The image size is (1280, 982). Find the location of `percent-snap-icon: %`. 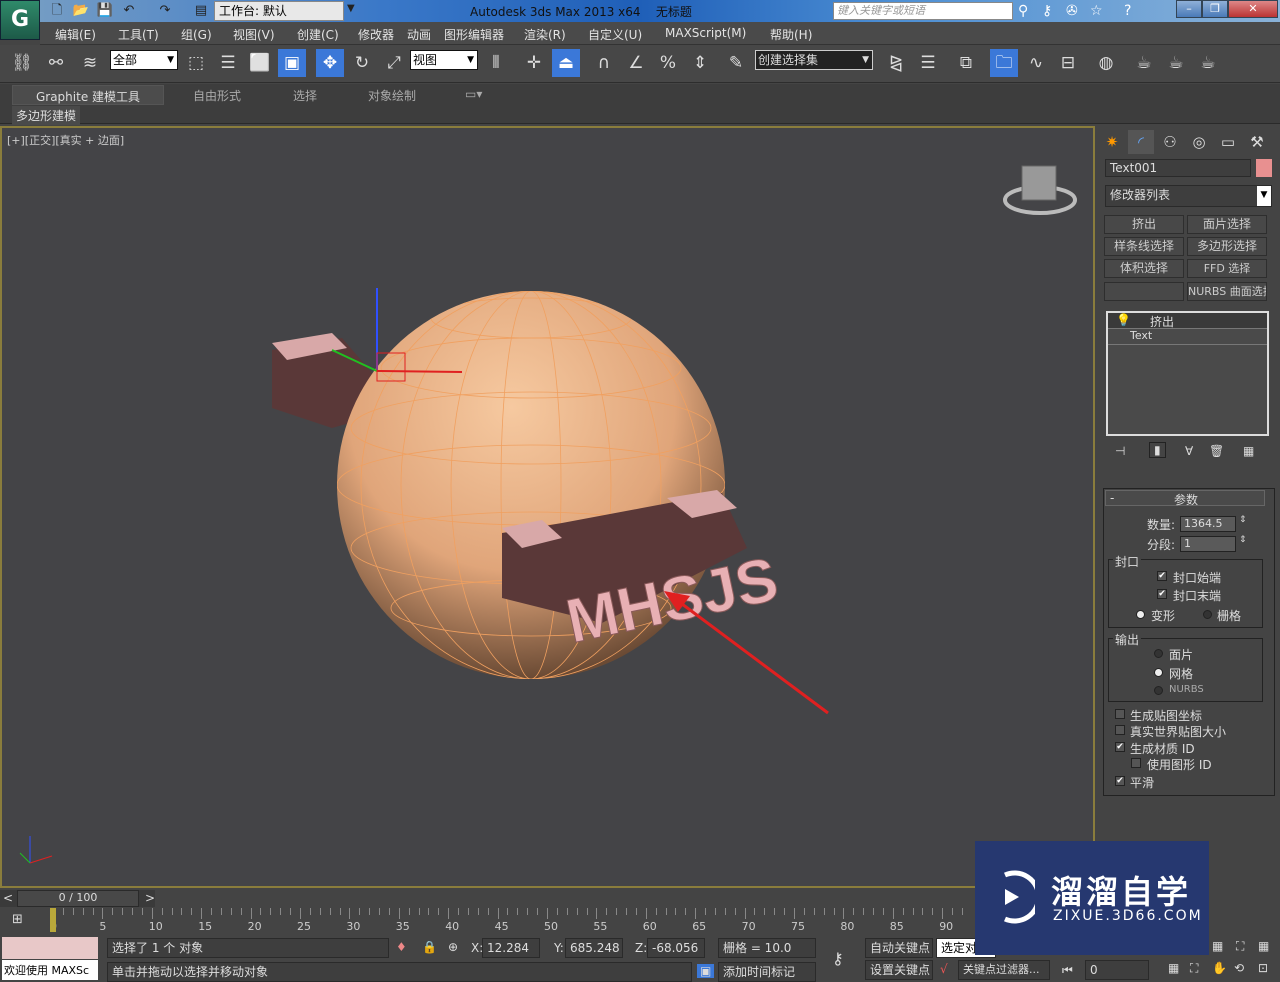

percent-snap-icon: % is located at coordinates (668, 63).